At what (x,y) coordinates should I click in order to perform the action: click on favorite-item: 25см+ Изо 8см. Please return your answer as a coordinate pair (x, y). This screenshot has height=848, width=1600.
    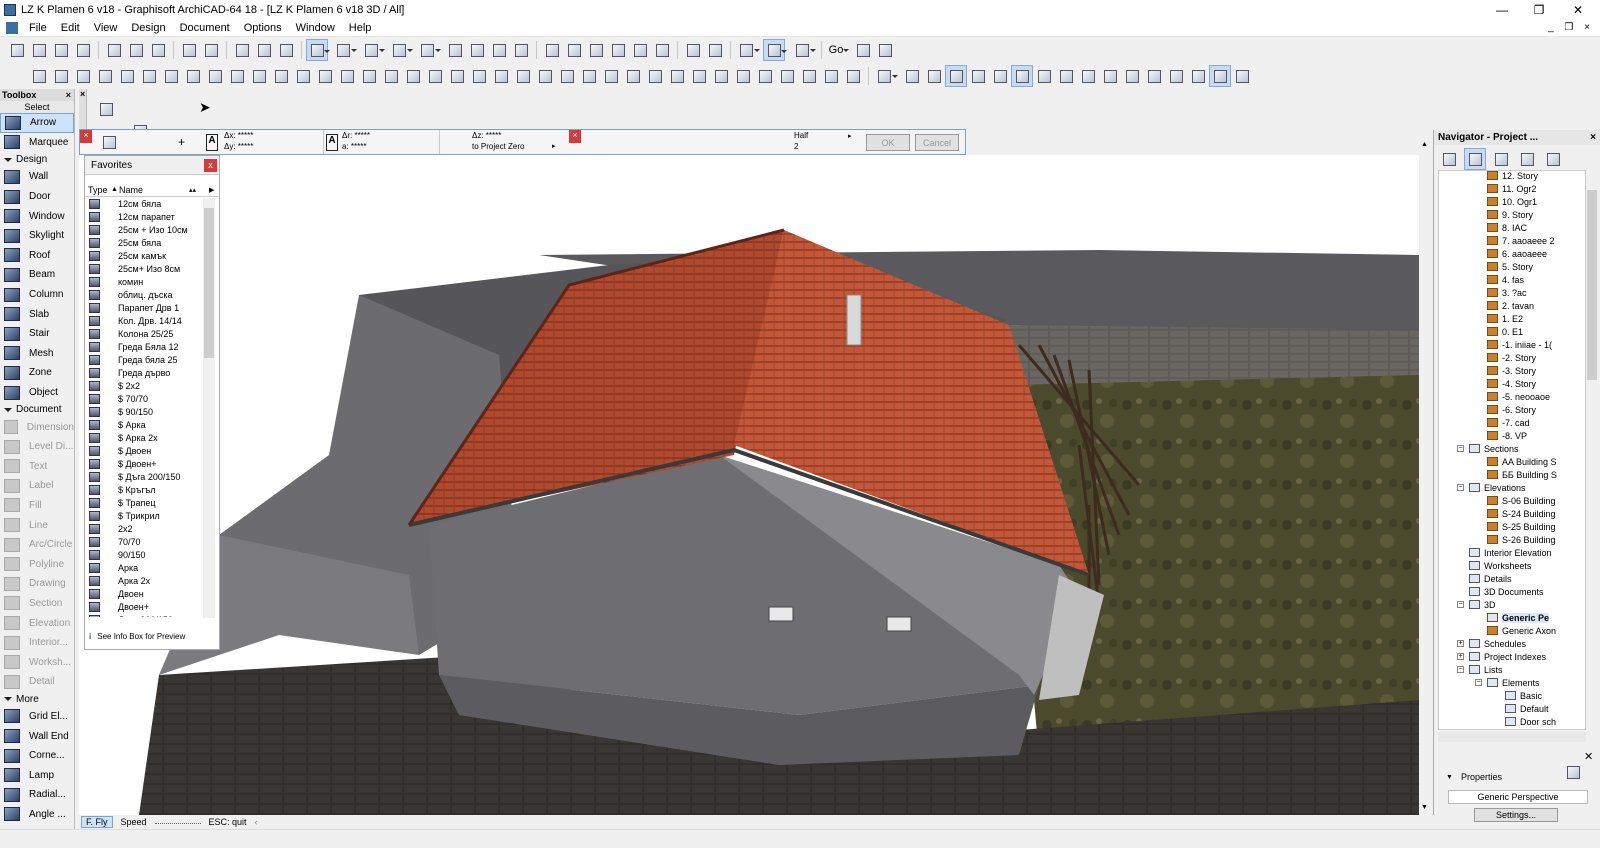
    Looking at the image, I should click on (144, 268).